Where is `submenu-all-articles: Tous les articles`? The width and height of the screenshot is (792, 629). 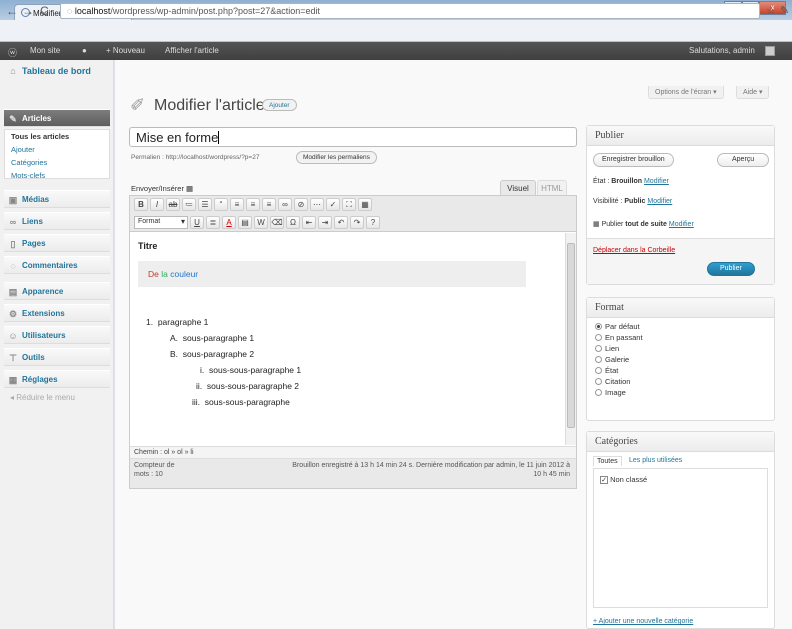
submenu-all-articles: Tous les articles is located at coordinates (57, 136).